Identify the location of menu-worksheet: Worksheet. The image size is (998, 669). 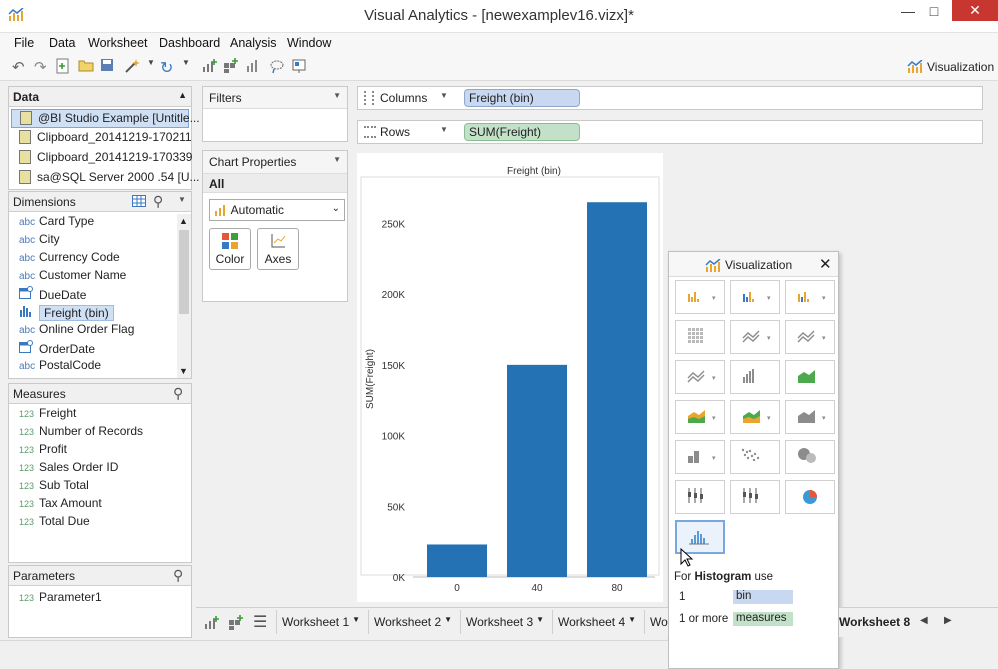
(118, 43).